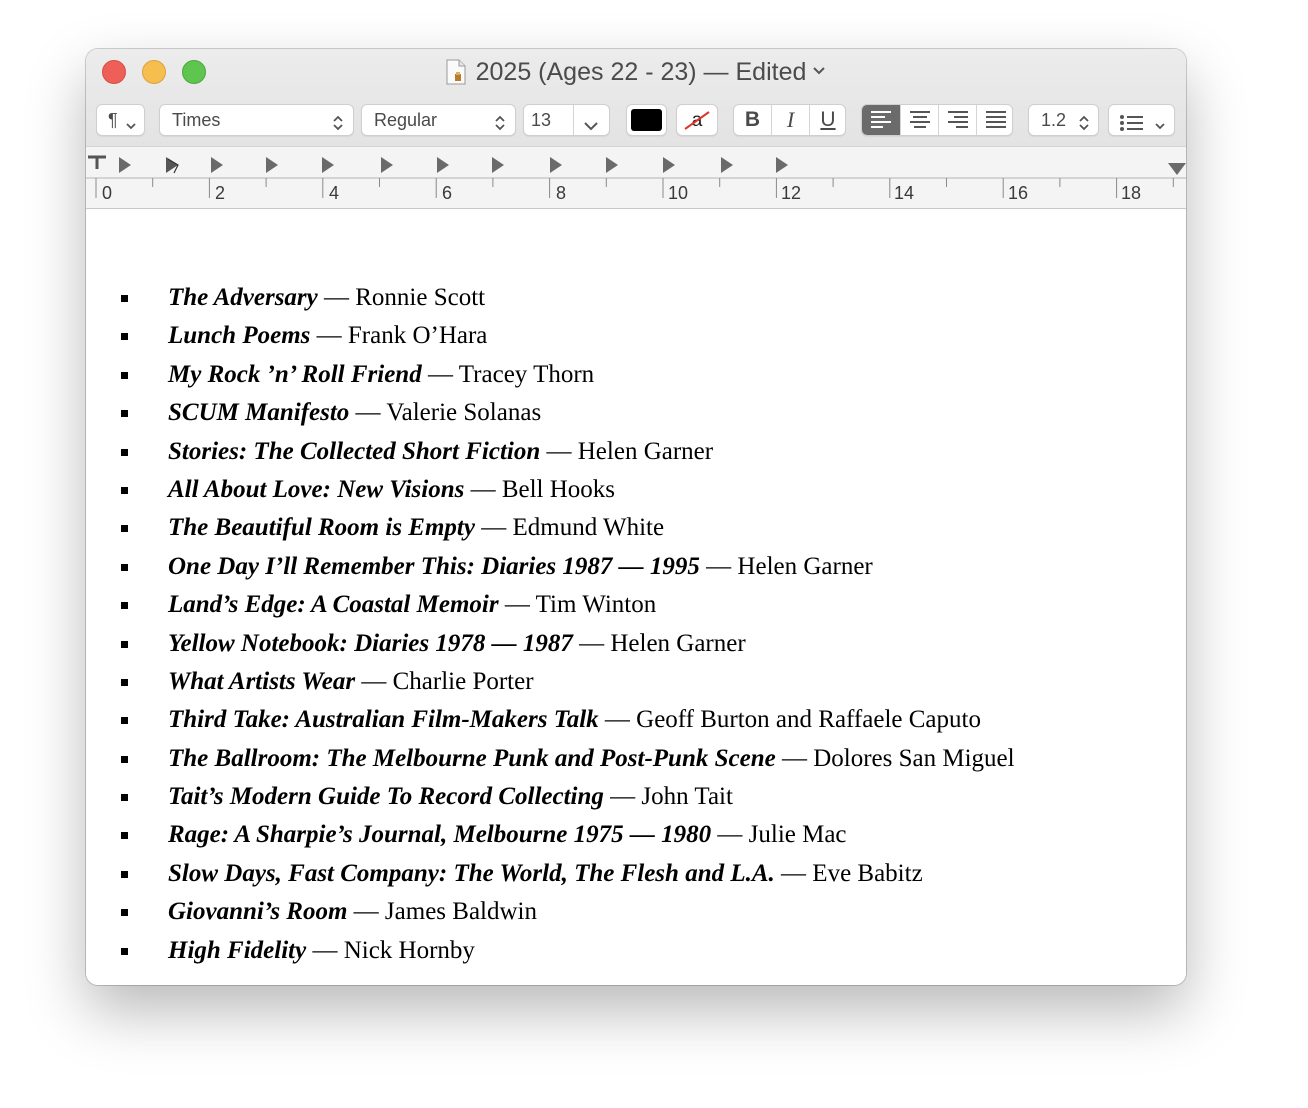  Describe the element at coordinates (409, 950) in the screenshot. I see `book-author: Nick Hornby` at that location.